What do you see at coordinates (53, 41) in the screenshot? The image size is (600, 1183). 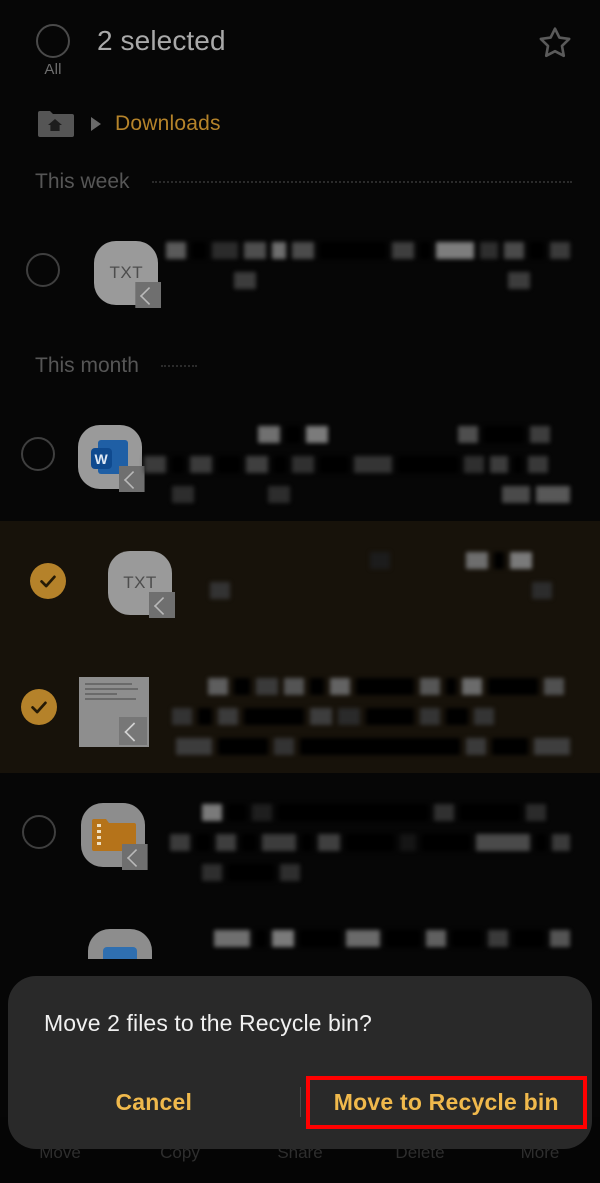 I see `select-all-circle-icon` at bounding box center [53, 41].